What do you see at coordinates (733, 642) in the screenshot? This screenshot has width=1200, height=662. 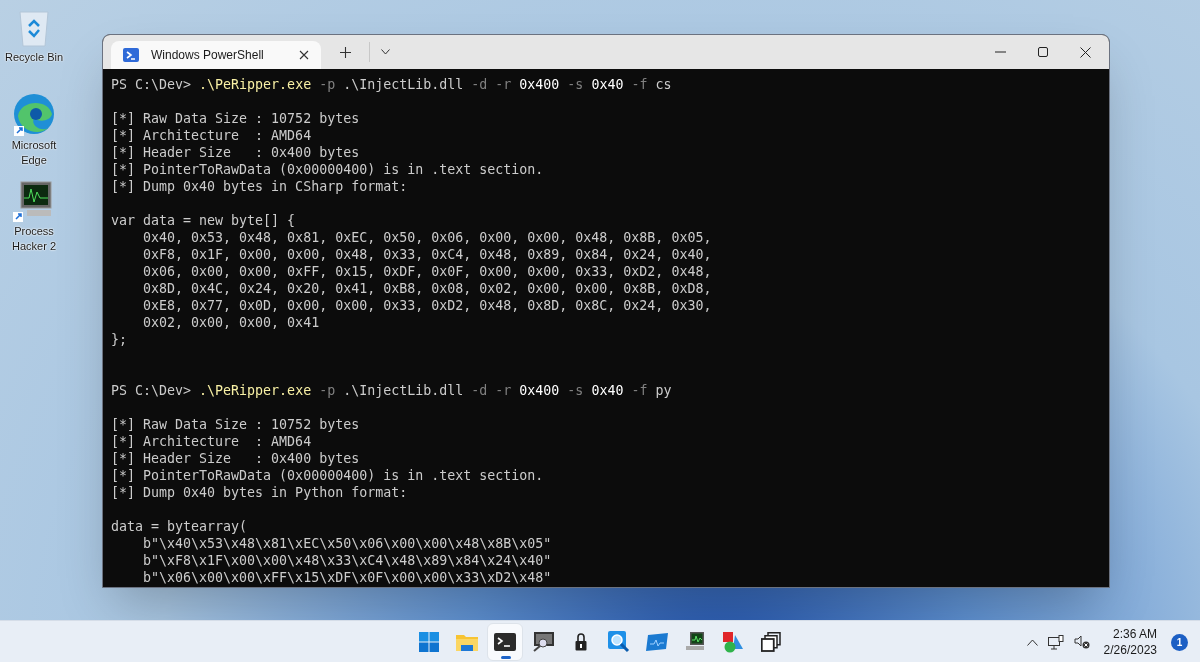 I see `shapes-icon` at bounding box center [733, 642].